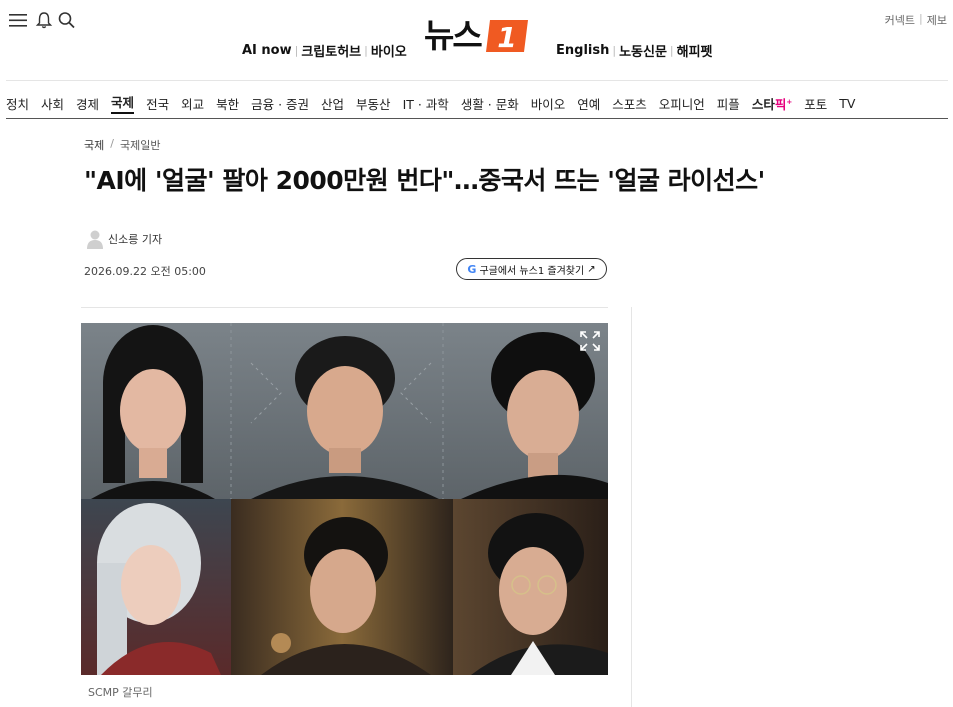 Image resolution: width=953 pixels, height=707 pixels. I want to click on connect-link: 커넥트, so click(900, 20).